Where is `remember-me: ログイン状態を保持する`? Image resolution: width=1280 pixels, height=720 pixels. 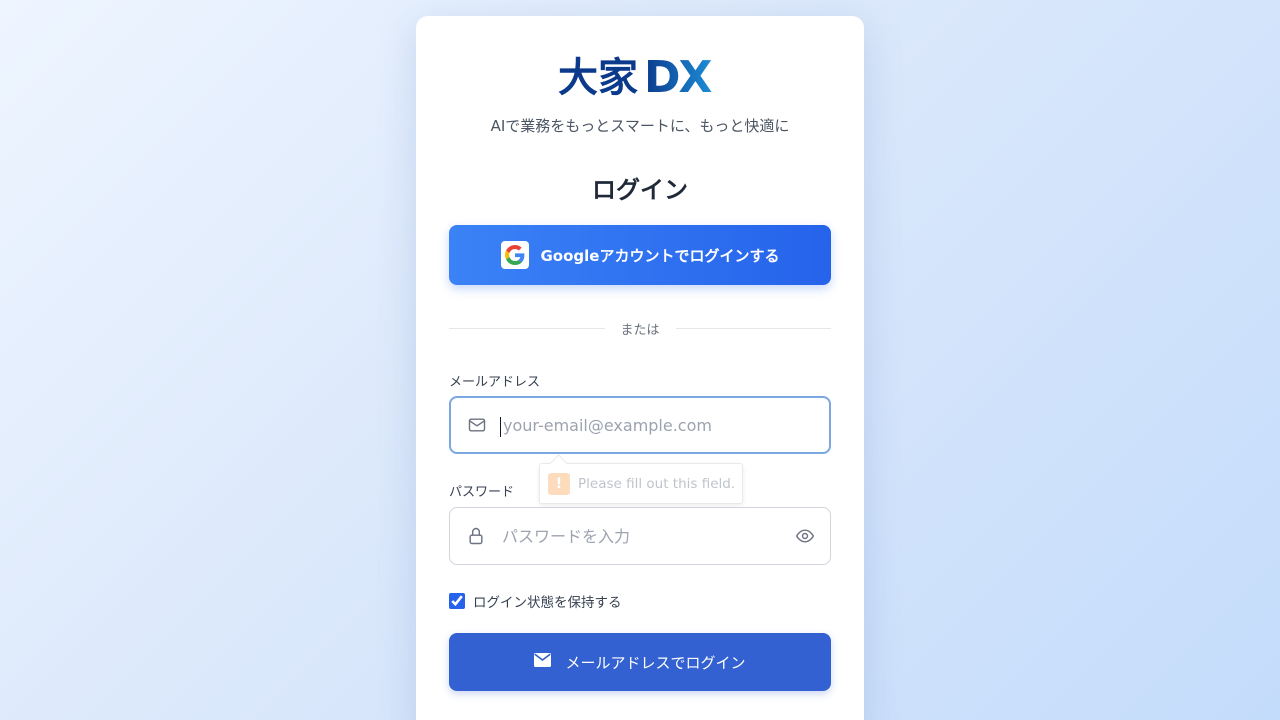
remember-me: ログイン状態を保持する is located at coordinates (535, 601).